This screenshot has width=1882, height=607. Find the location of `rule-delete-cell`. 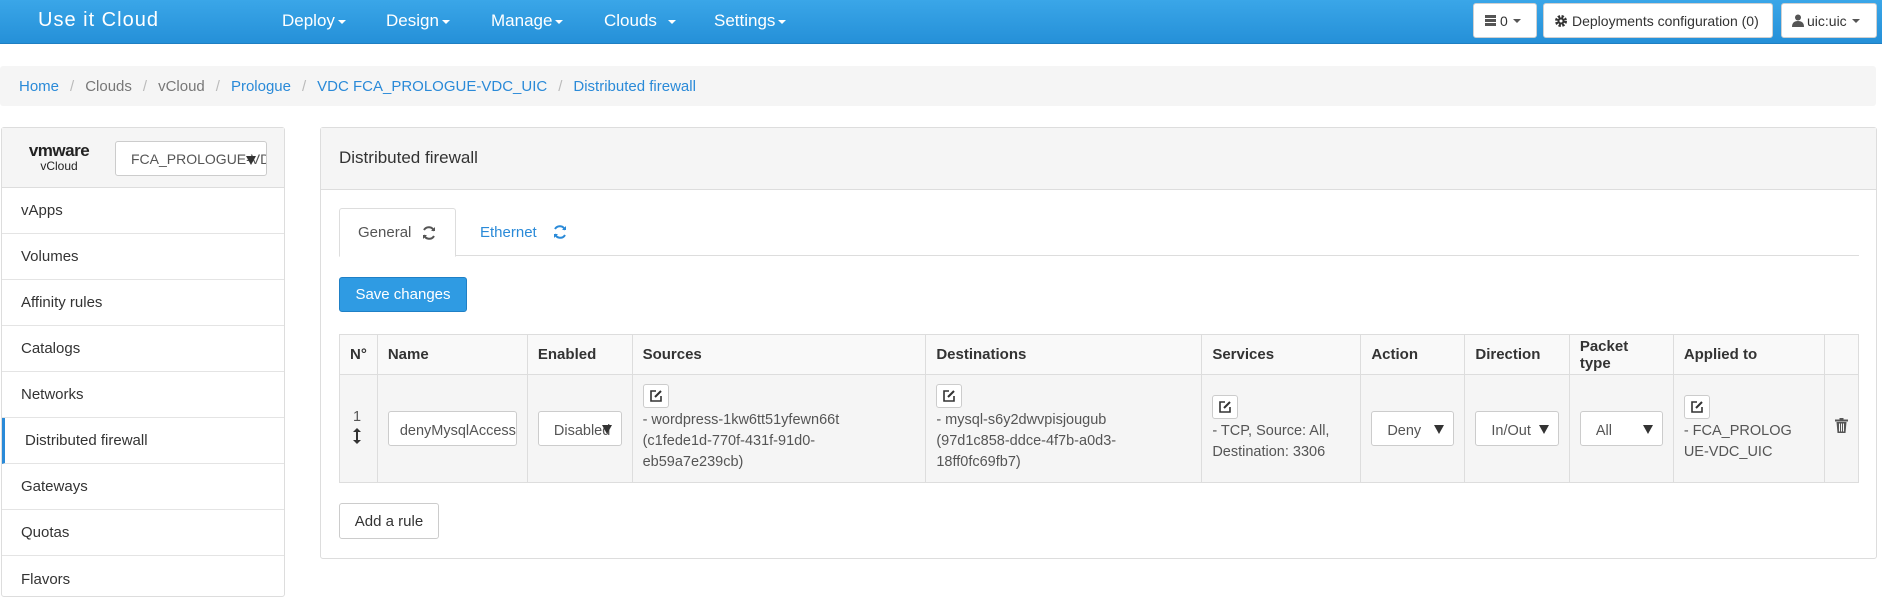

rule-delete-cell is located at coordinates (1841, 428).